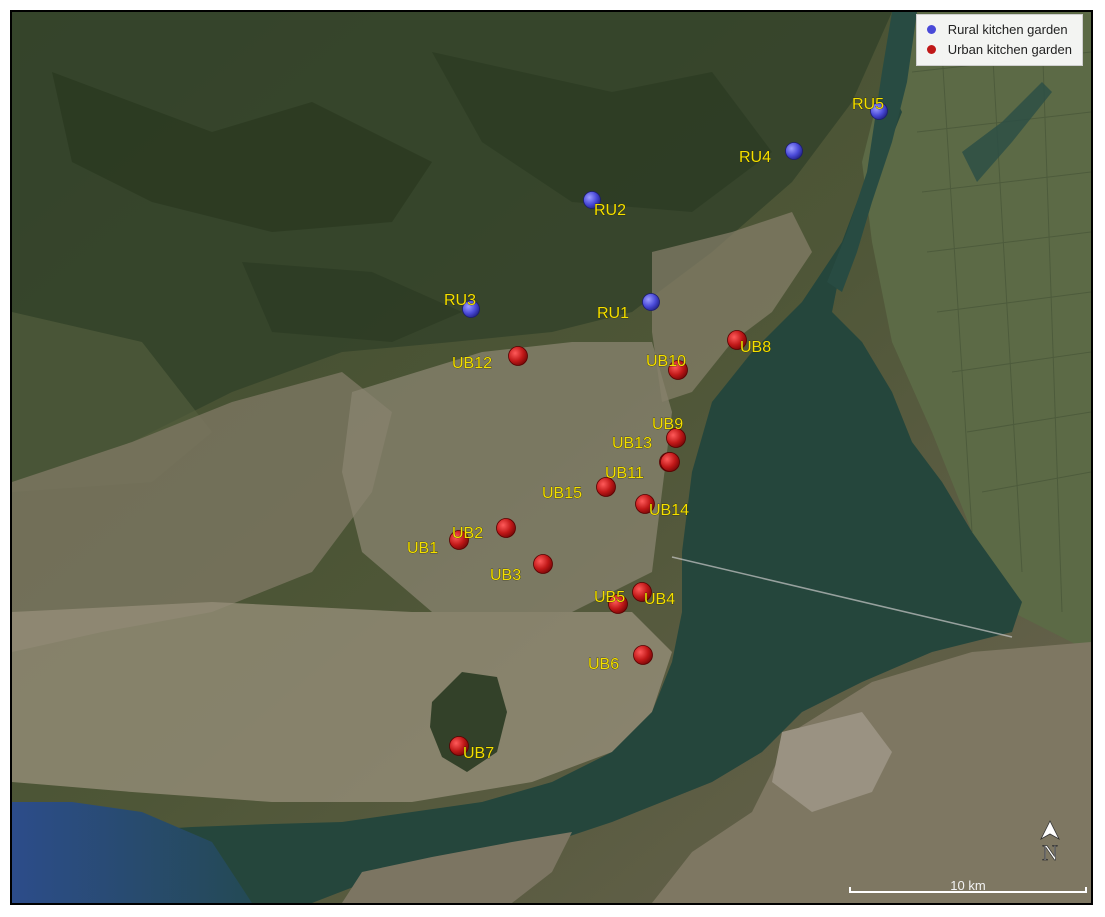 This screenshot has width=1105, height=917. I want to click on marker-label-ub12: UB12, so click(472, 363).